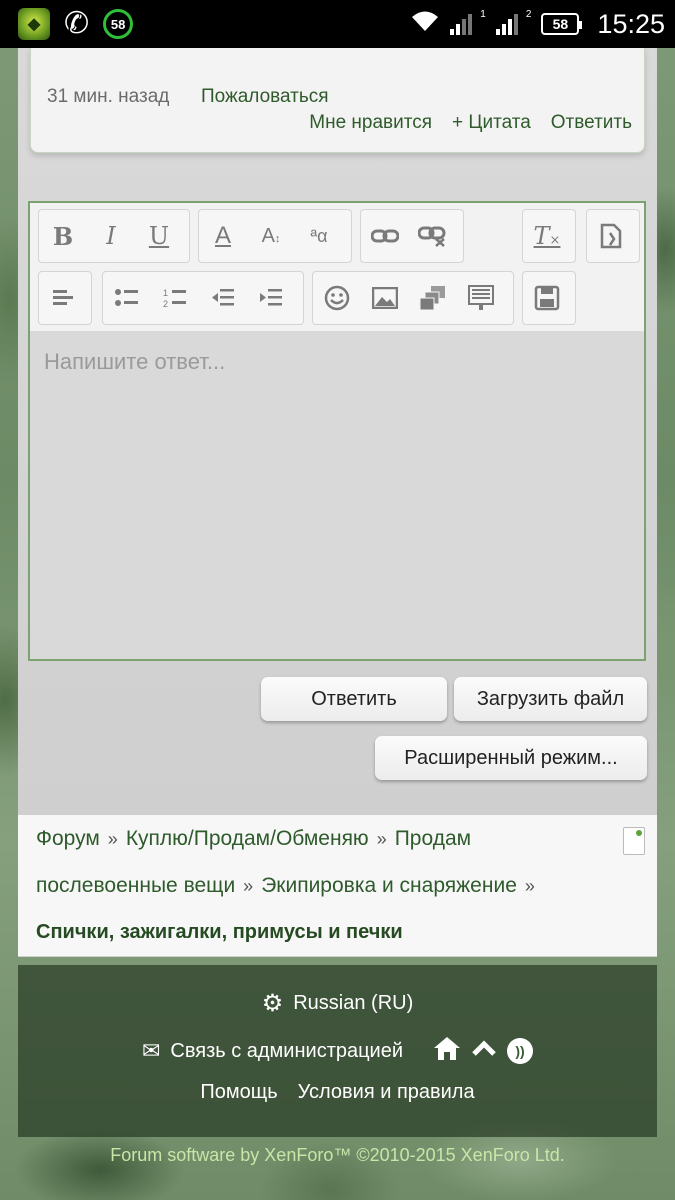 This screenshot has width=675, height=1200. What do you see at coordinates (219, 932) in the screenshot?
I see `breadcrumb-current: Спички, зажигалки, примусы и печки` at bounding box center [219, 932].